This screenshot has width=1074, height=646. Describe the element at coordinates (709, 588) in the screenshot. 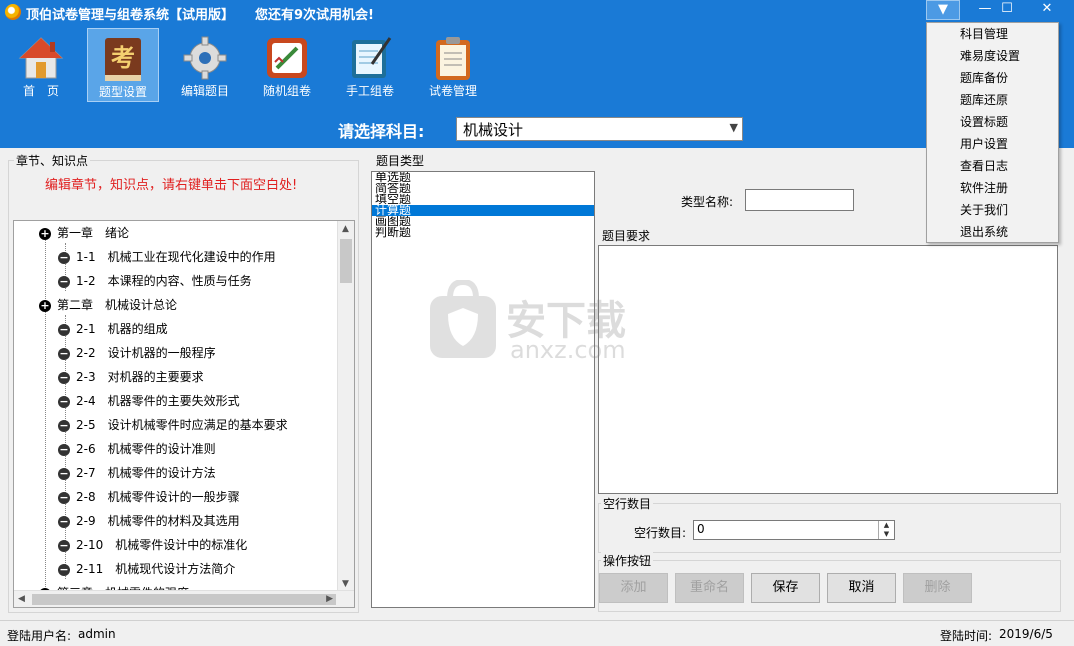

I see `rename-button: 重命名` at that location.